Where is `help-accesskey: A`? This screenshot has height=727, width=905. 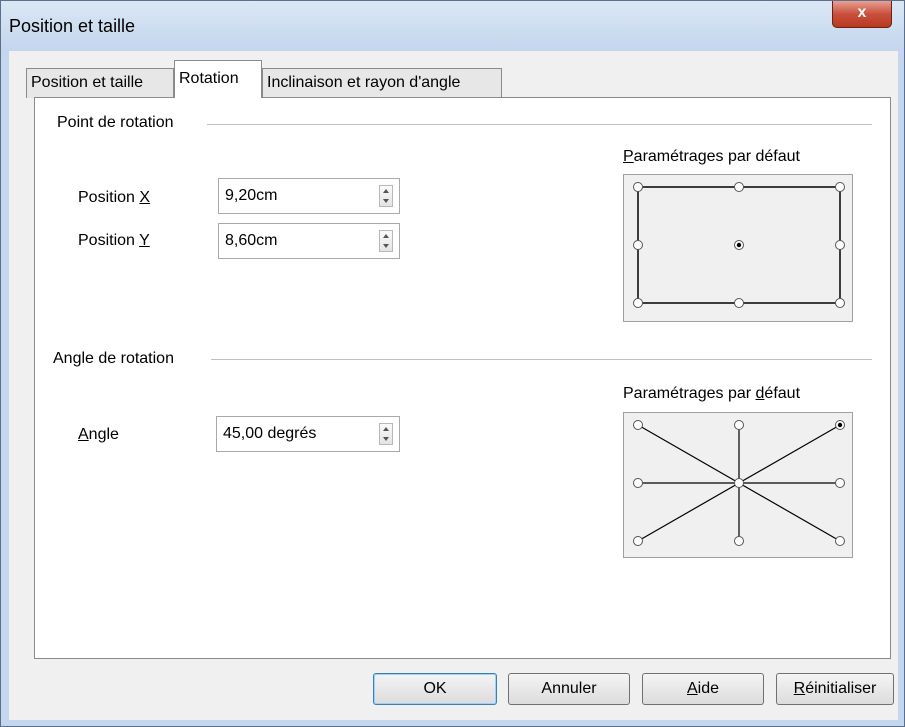 help-accesskey: A is located at coordinates (692, 688).